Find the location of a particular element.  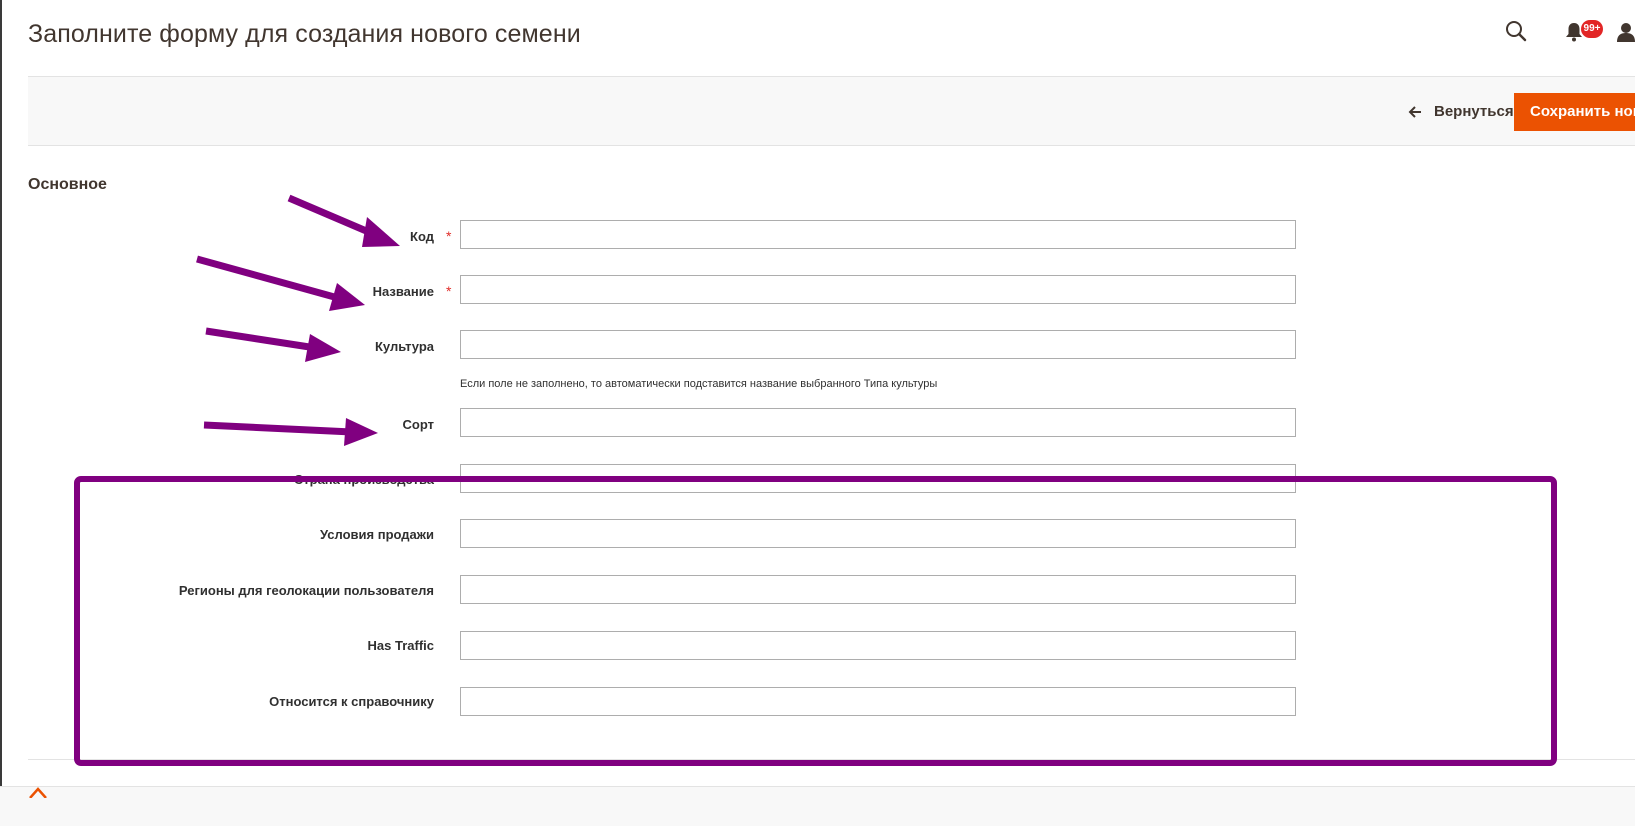

field-label-culture: Культура is located at coordinates (404, 346).